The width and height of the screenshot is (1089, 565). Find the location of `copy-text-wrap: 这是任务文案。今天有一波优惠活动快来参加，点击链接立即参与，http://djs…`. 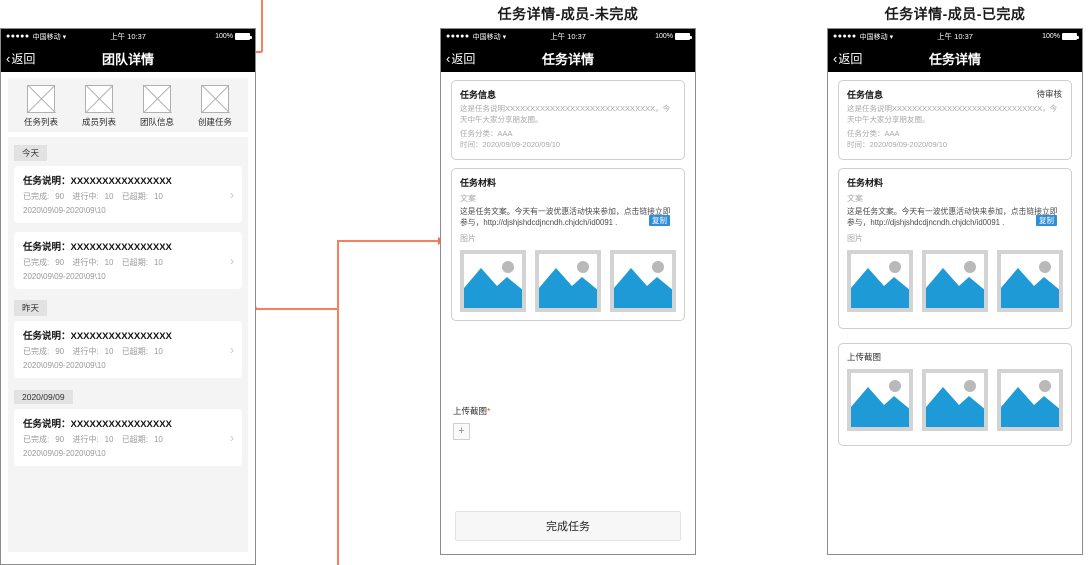

copy-text-wrap: 这是任务文案。今天有一波优惠活动快来参加，点击链接立即参与，http://djs… is located at coordinates (955, 217).